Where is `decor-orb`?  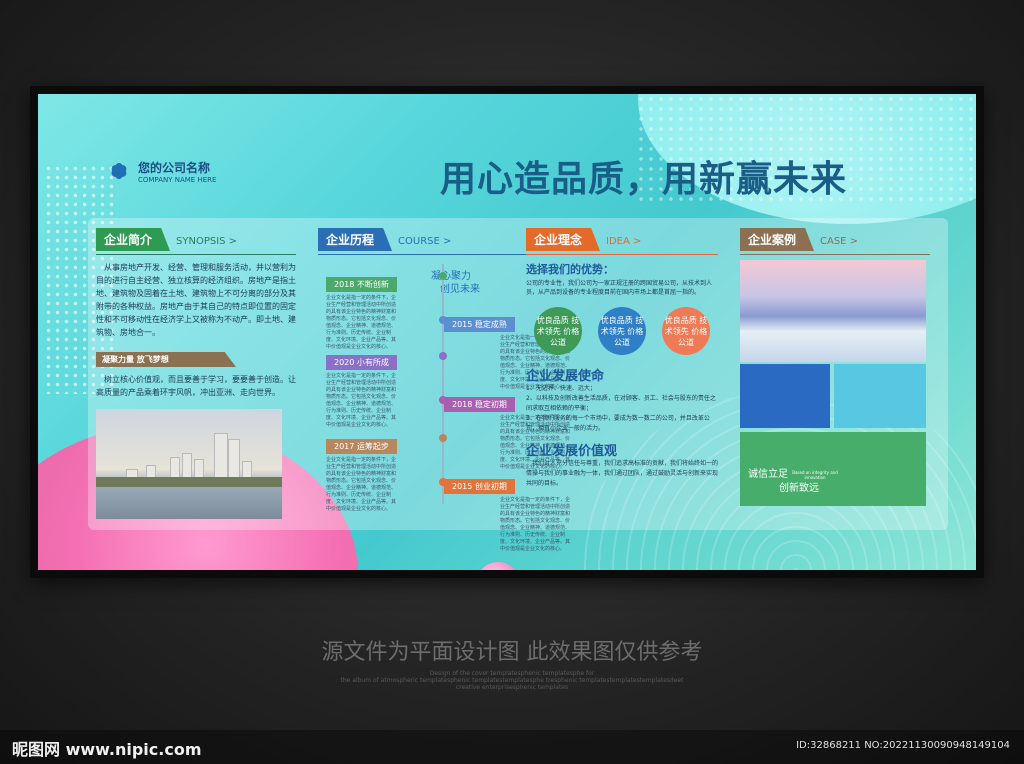
decor-orb is located at coordinates (498, 566).